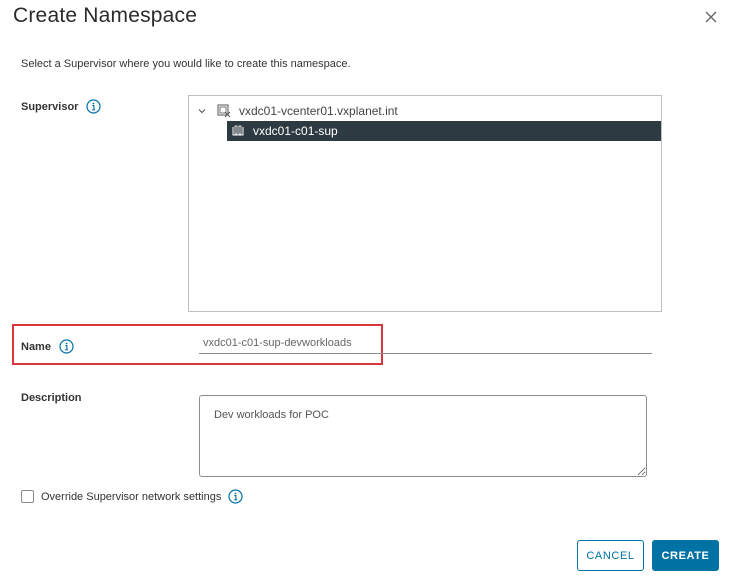 This screenshot has width=730, height=579. Describe the element at coordinates (425, 343) in the screenshot. I see `name-input` at that location.